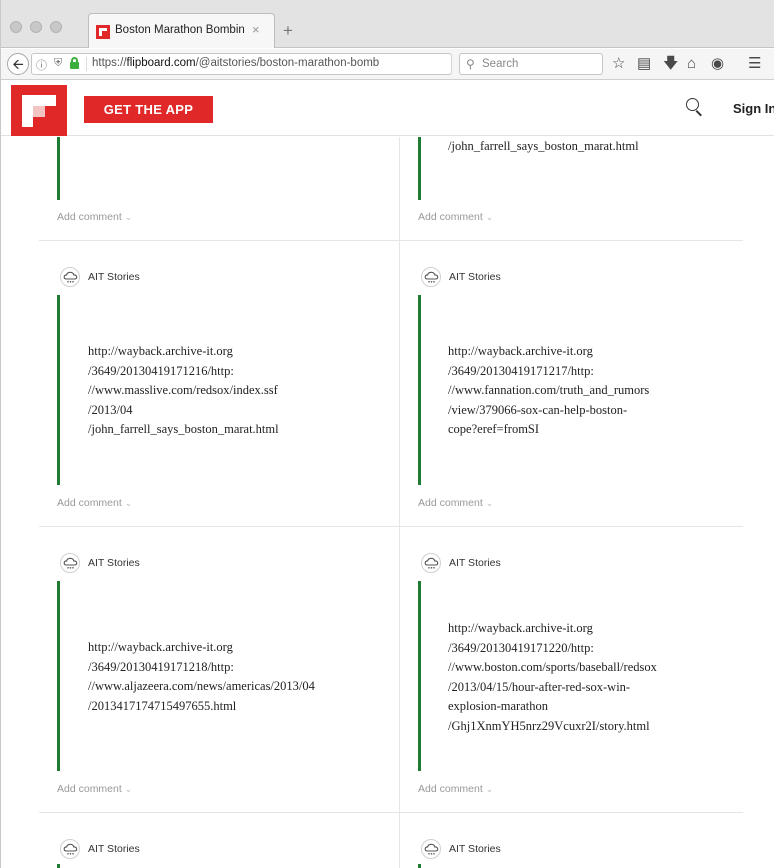 The width and height of the screenshot is (774, 868). I want to click on card-text-line: /Ghj1XnmYH5nrz29Vcuxr2I/story.html, so click(549, 725).